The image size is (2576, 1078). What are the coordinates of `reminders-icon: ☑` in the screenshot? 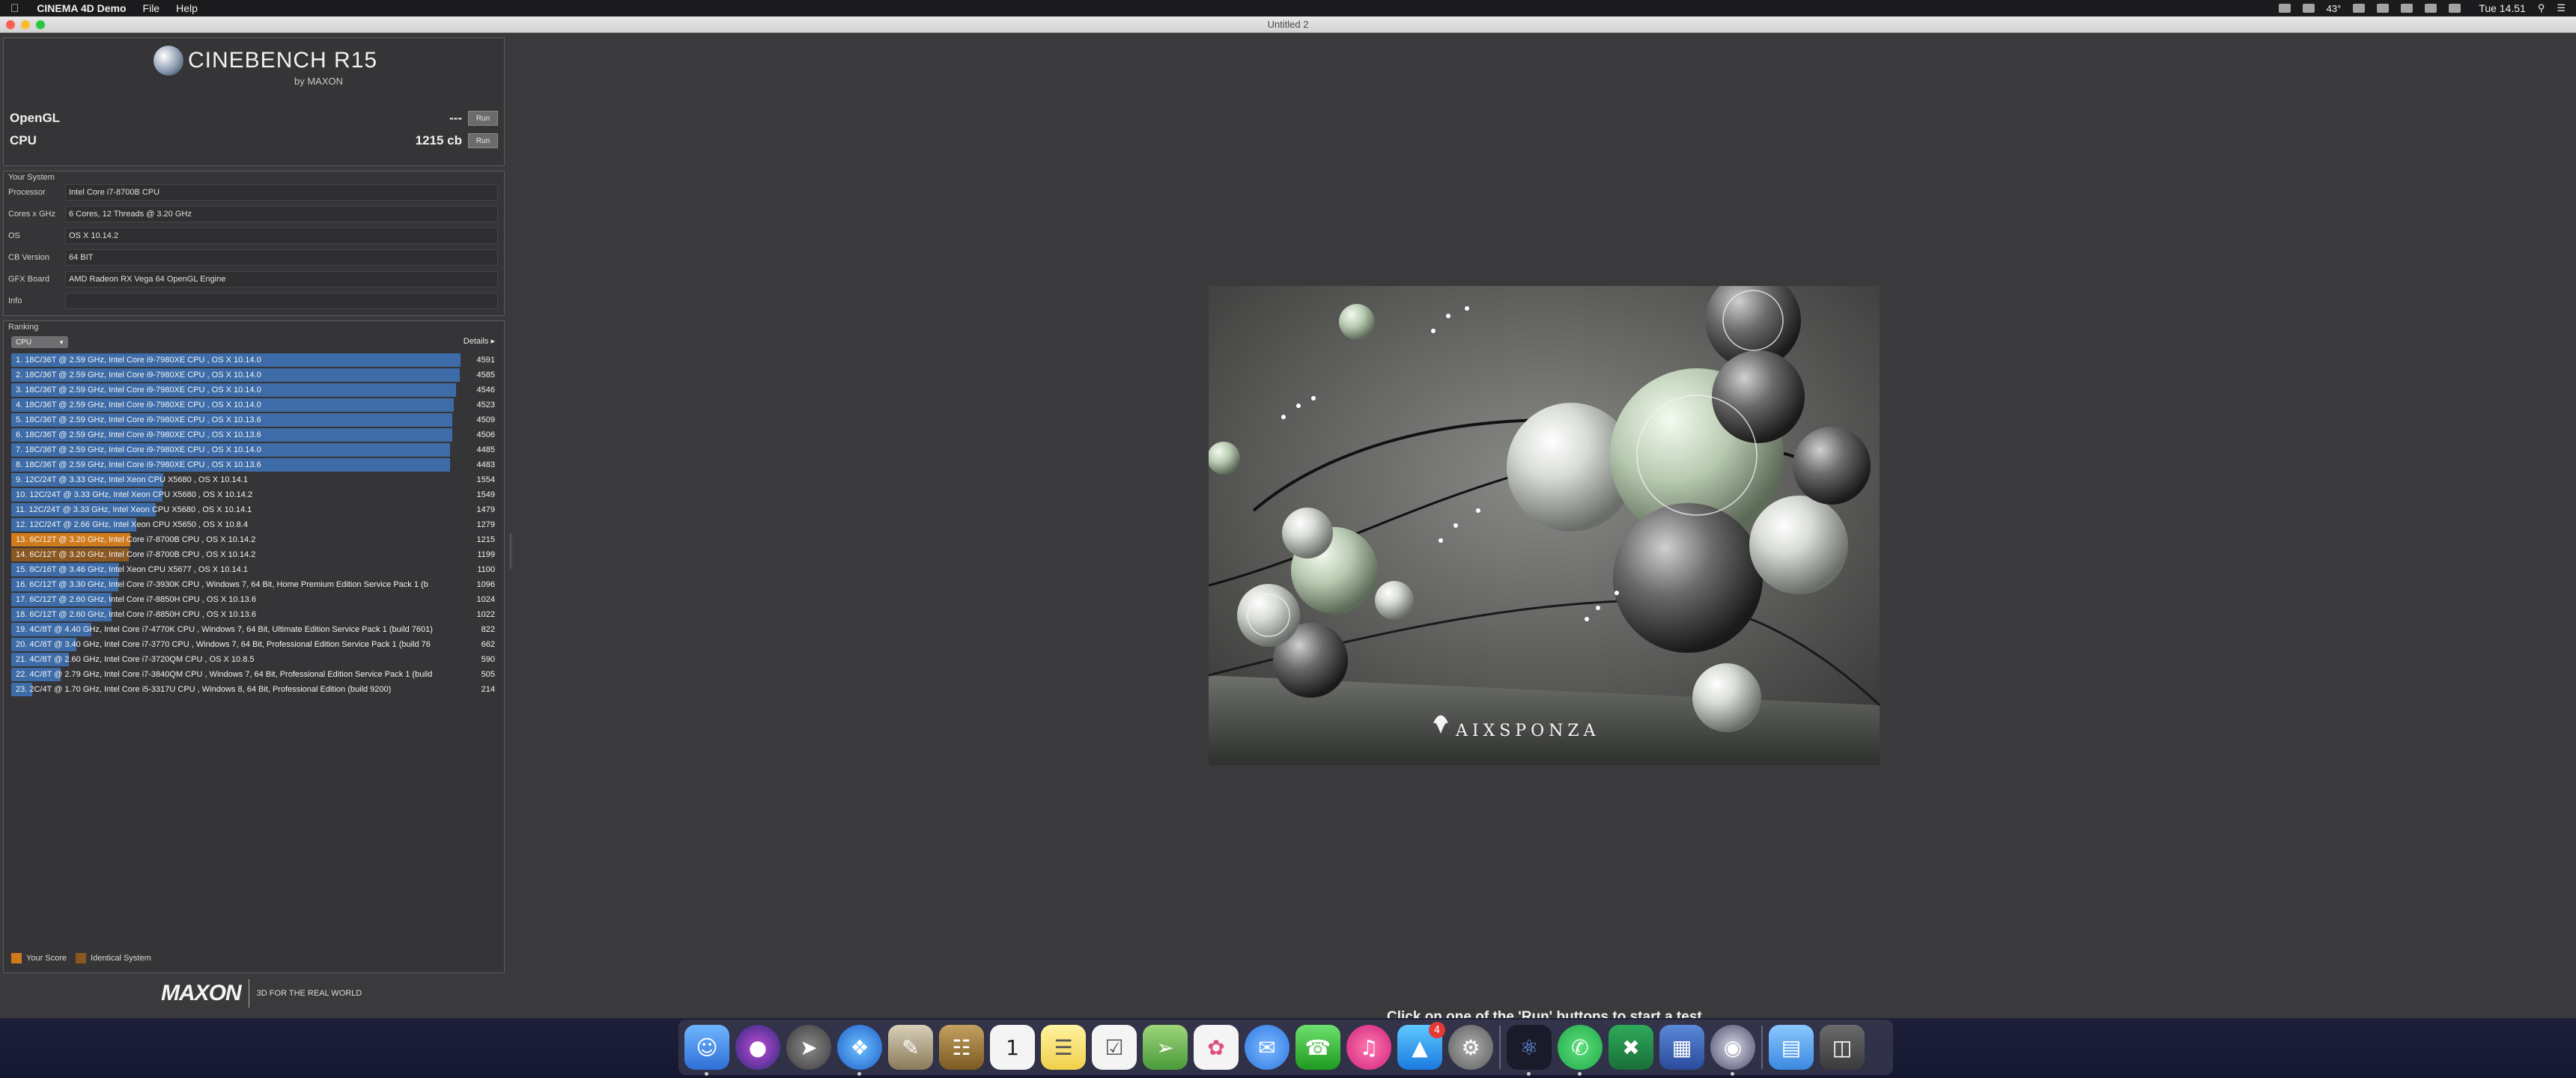 It's located at (1114, 1047).